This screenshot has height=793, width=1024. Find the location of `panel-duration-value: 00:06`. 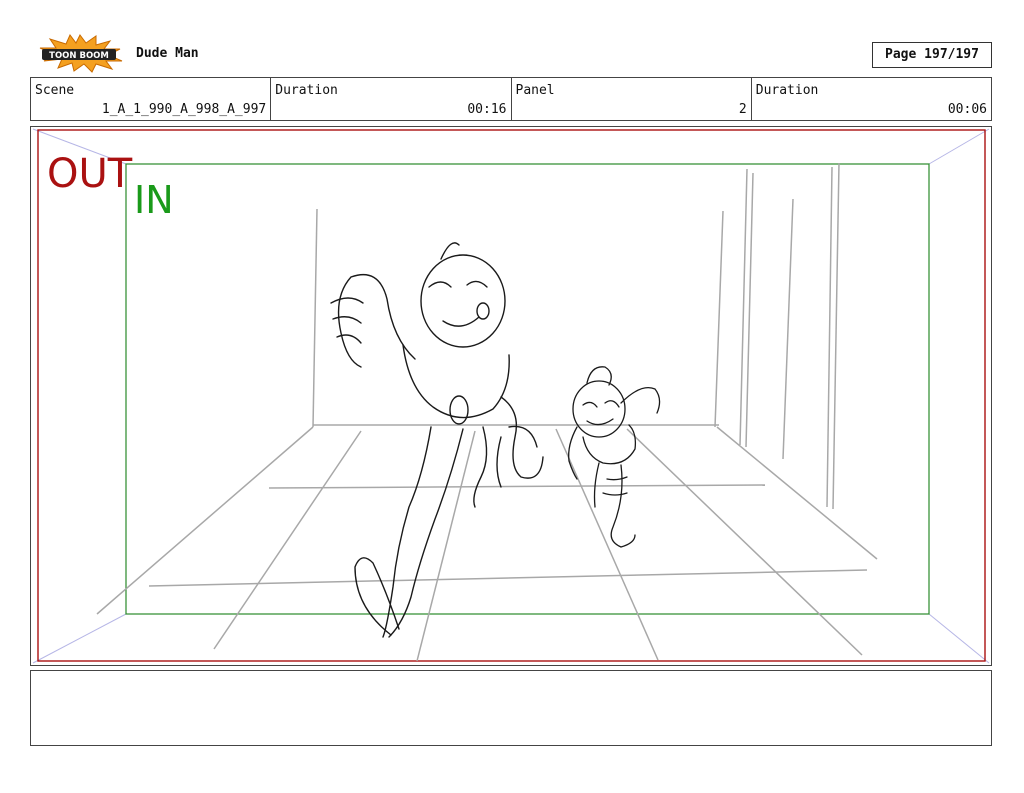

panel-duration-value: 00:06 is located at coordinates (967, 109).